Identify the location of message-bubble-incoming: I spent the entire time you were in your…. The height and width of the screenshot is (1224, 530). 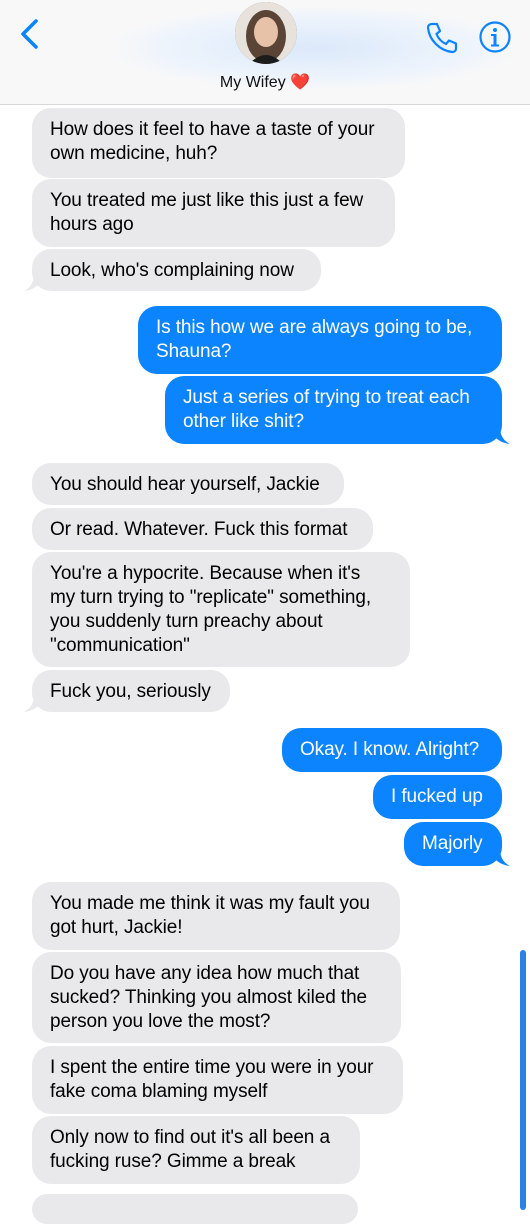
(217, 1080).